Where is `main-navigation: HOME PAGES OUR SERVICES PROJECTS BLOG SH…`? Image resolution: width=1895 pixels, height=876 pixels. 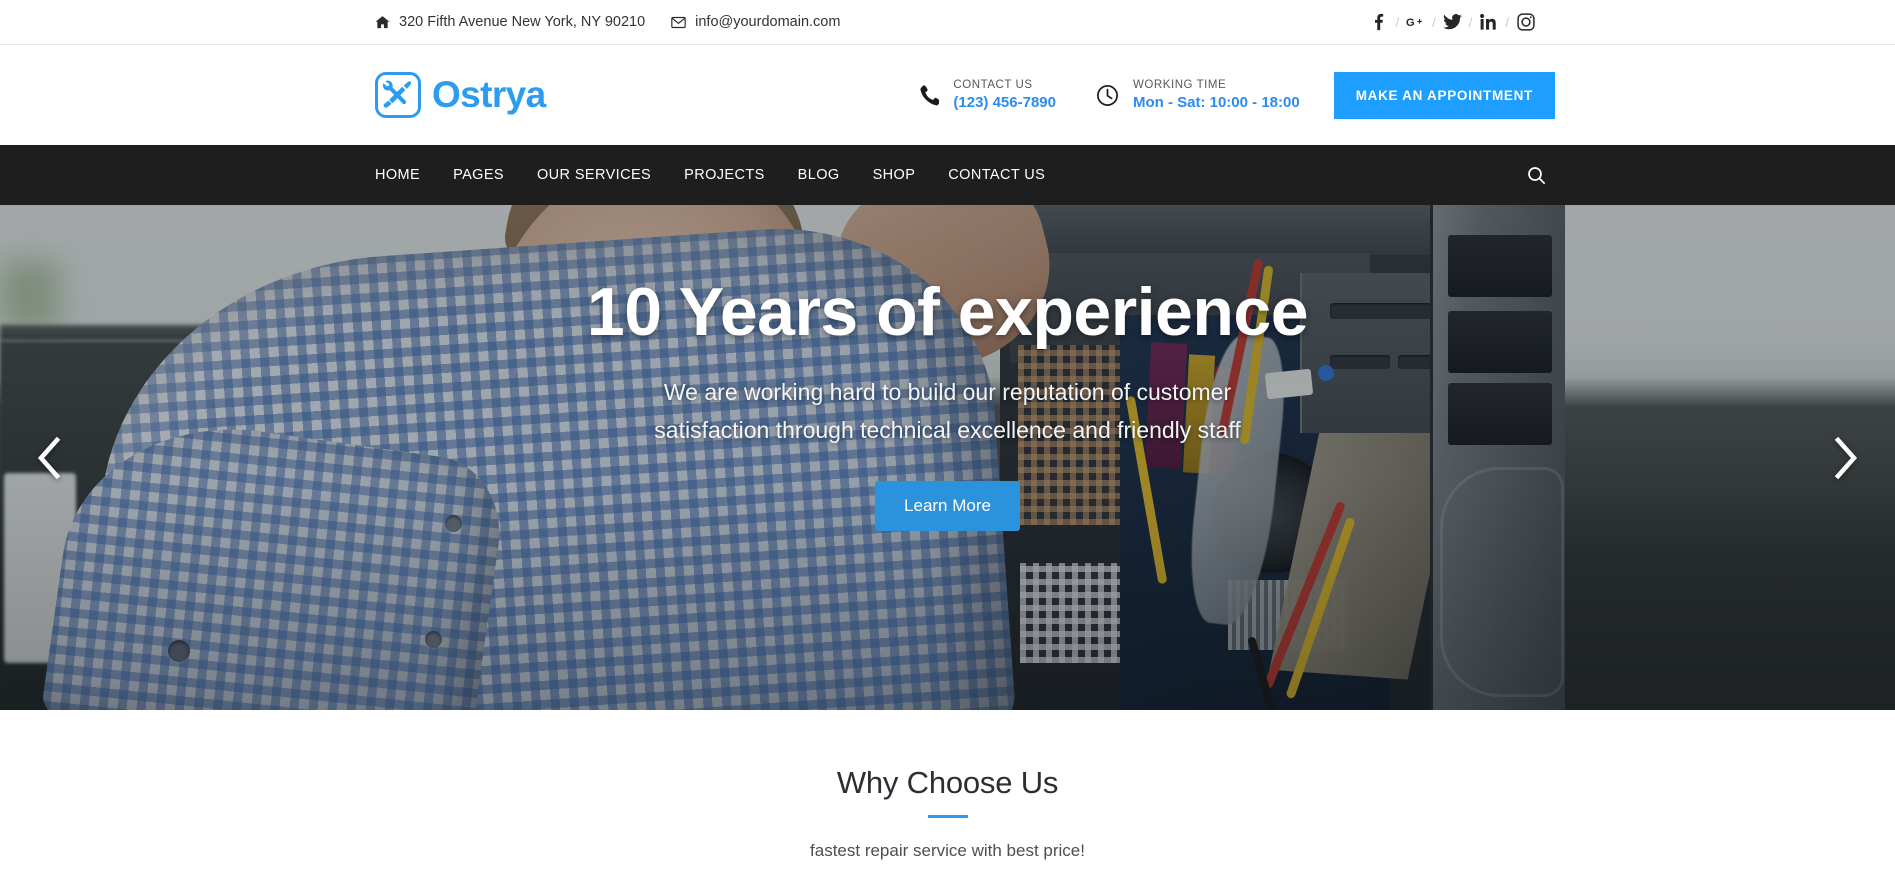
main-navigation: HOME PAGES OUR SERVICES PROJECTS BLOG SH… is located at coordinates (947, 175).